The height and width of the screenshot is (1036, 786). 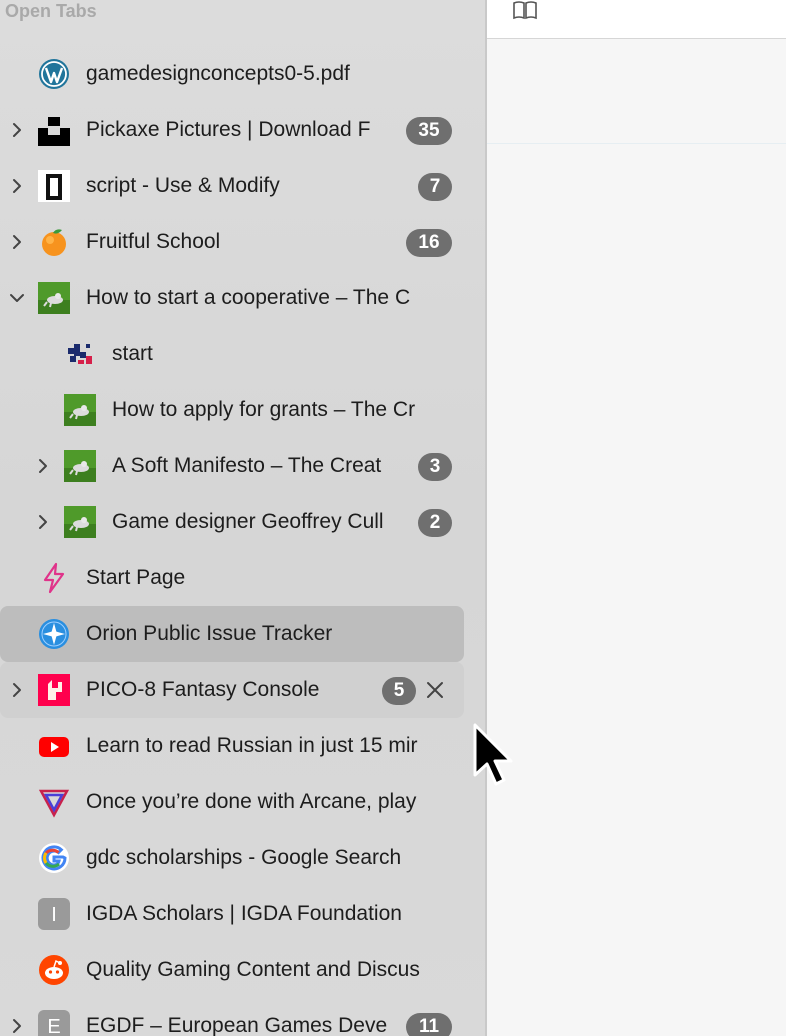 I want to click on tab-title: How to start a cooperative – The C, so click(x=248, y=297).